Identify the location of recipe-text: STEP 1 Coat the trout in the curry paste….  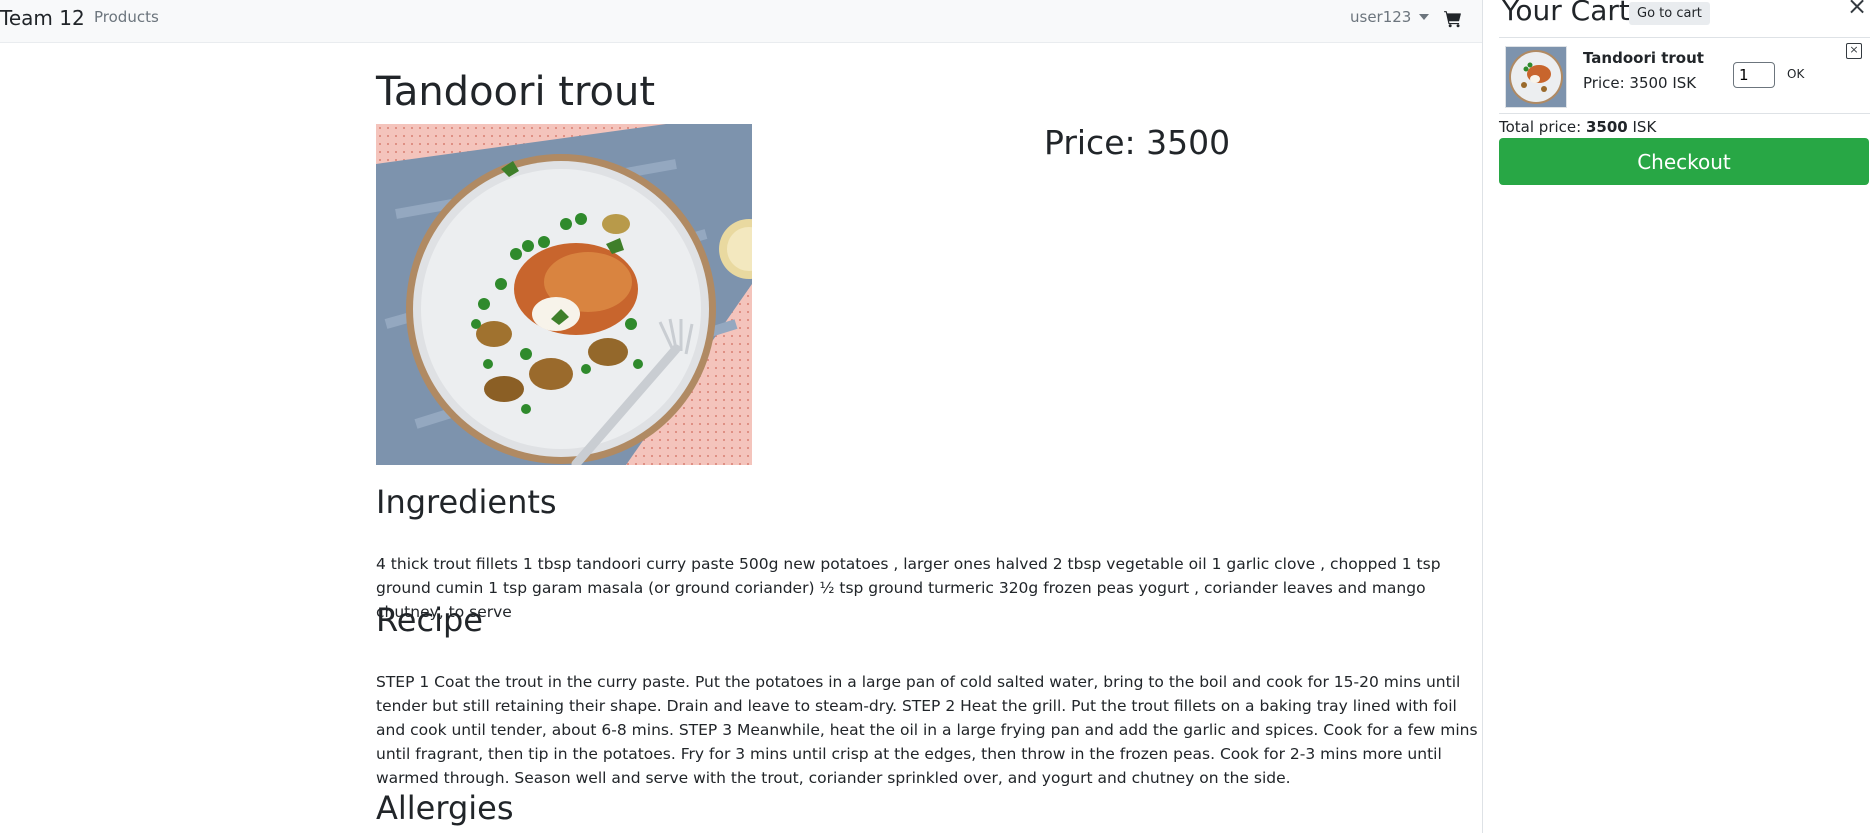
(927, 730).